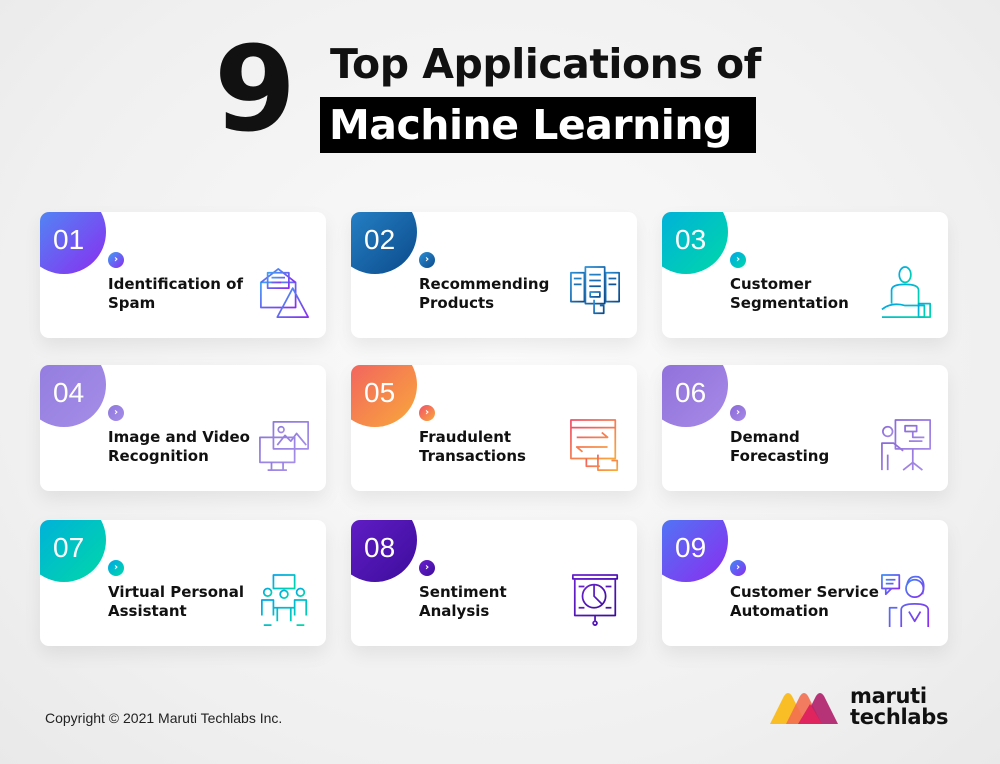  Describe the element at coordinates (284, 600) in the screenshot. I see `meeting-assistant-icon` at that location.